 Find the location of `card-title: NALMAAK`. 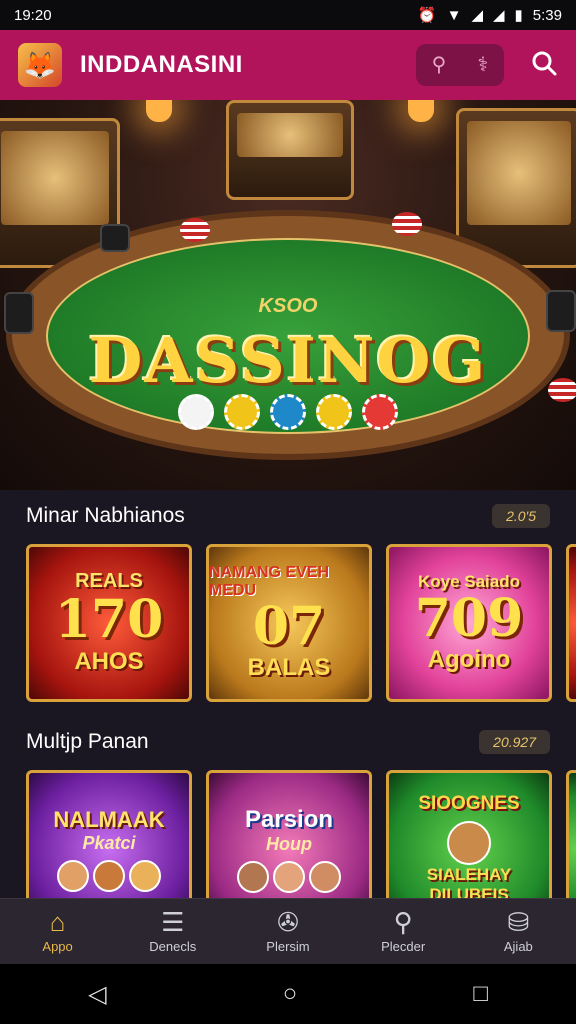

card-title: NALMAAK is located at coordinates (109, 819).